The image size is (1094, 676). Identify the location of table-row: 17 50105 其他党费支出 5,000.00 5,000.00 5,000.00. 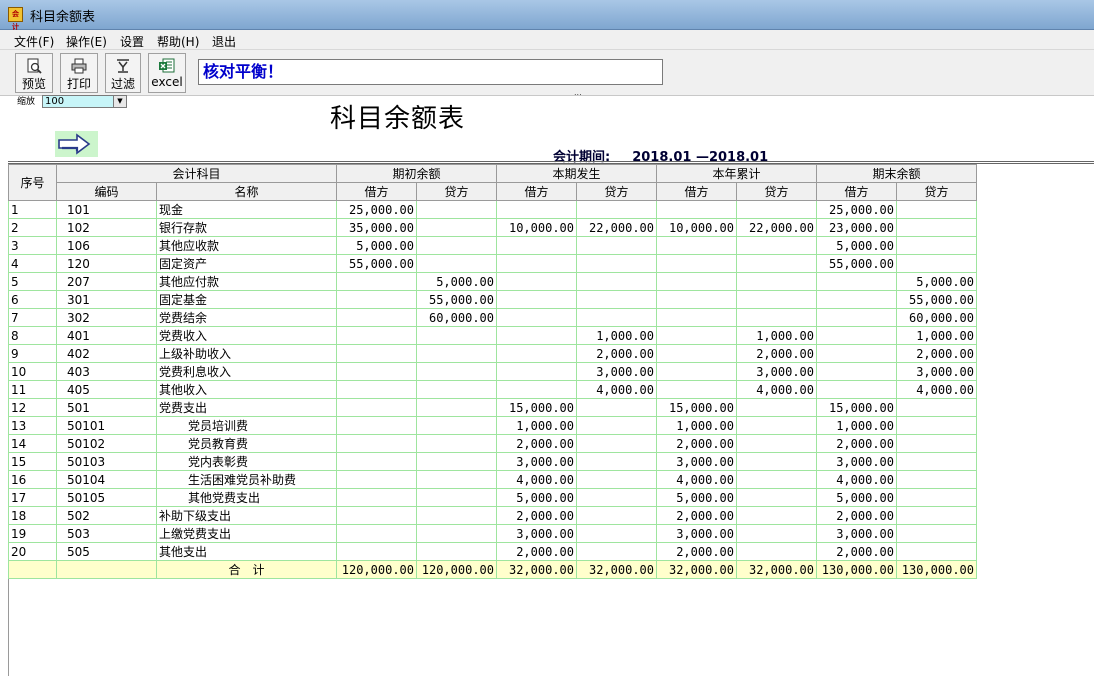
(492, 497).